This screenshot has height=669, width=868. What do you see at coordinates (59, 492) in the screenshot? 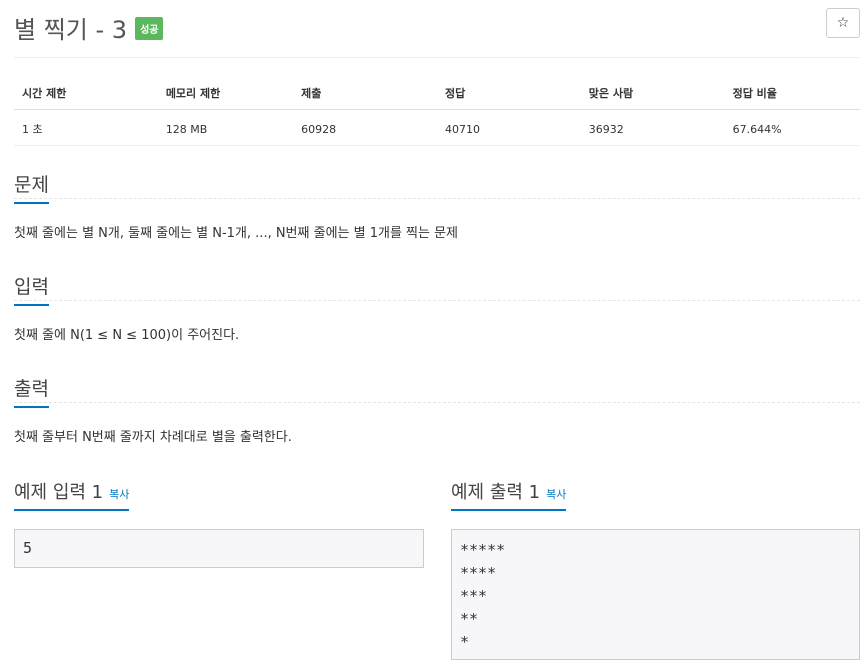
I see `sample-input-title: 예제 입력 1` at bounding box center [59, 492].